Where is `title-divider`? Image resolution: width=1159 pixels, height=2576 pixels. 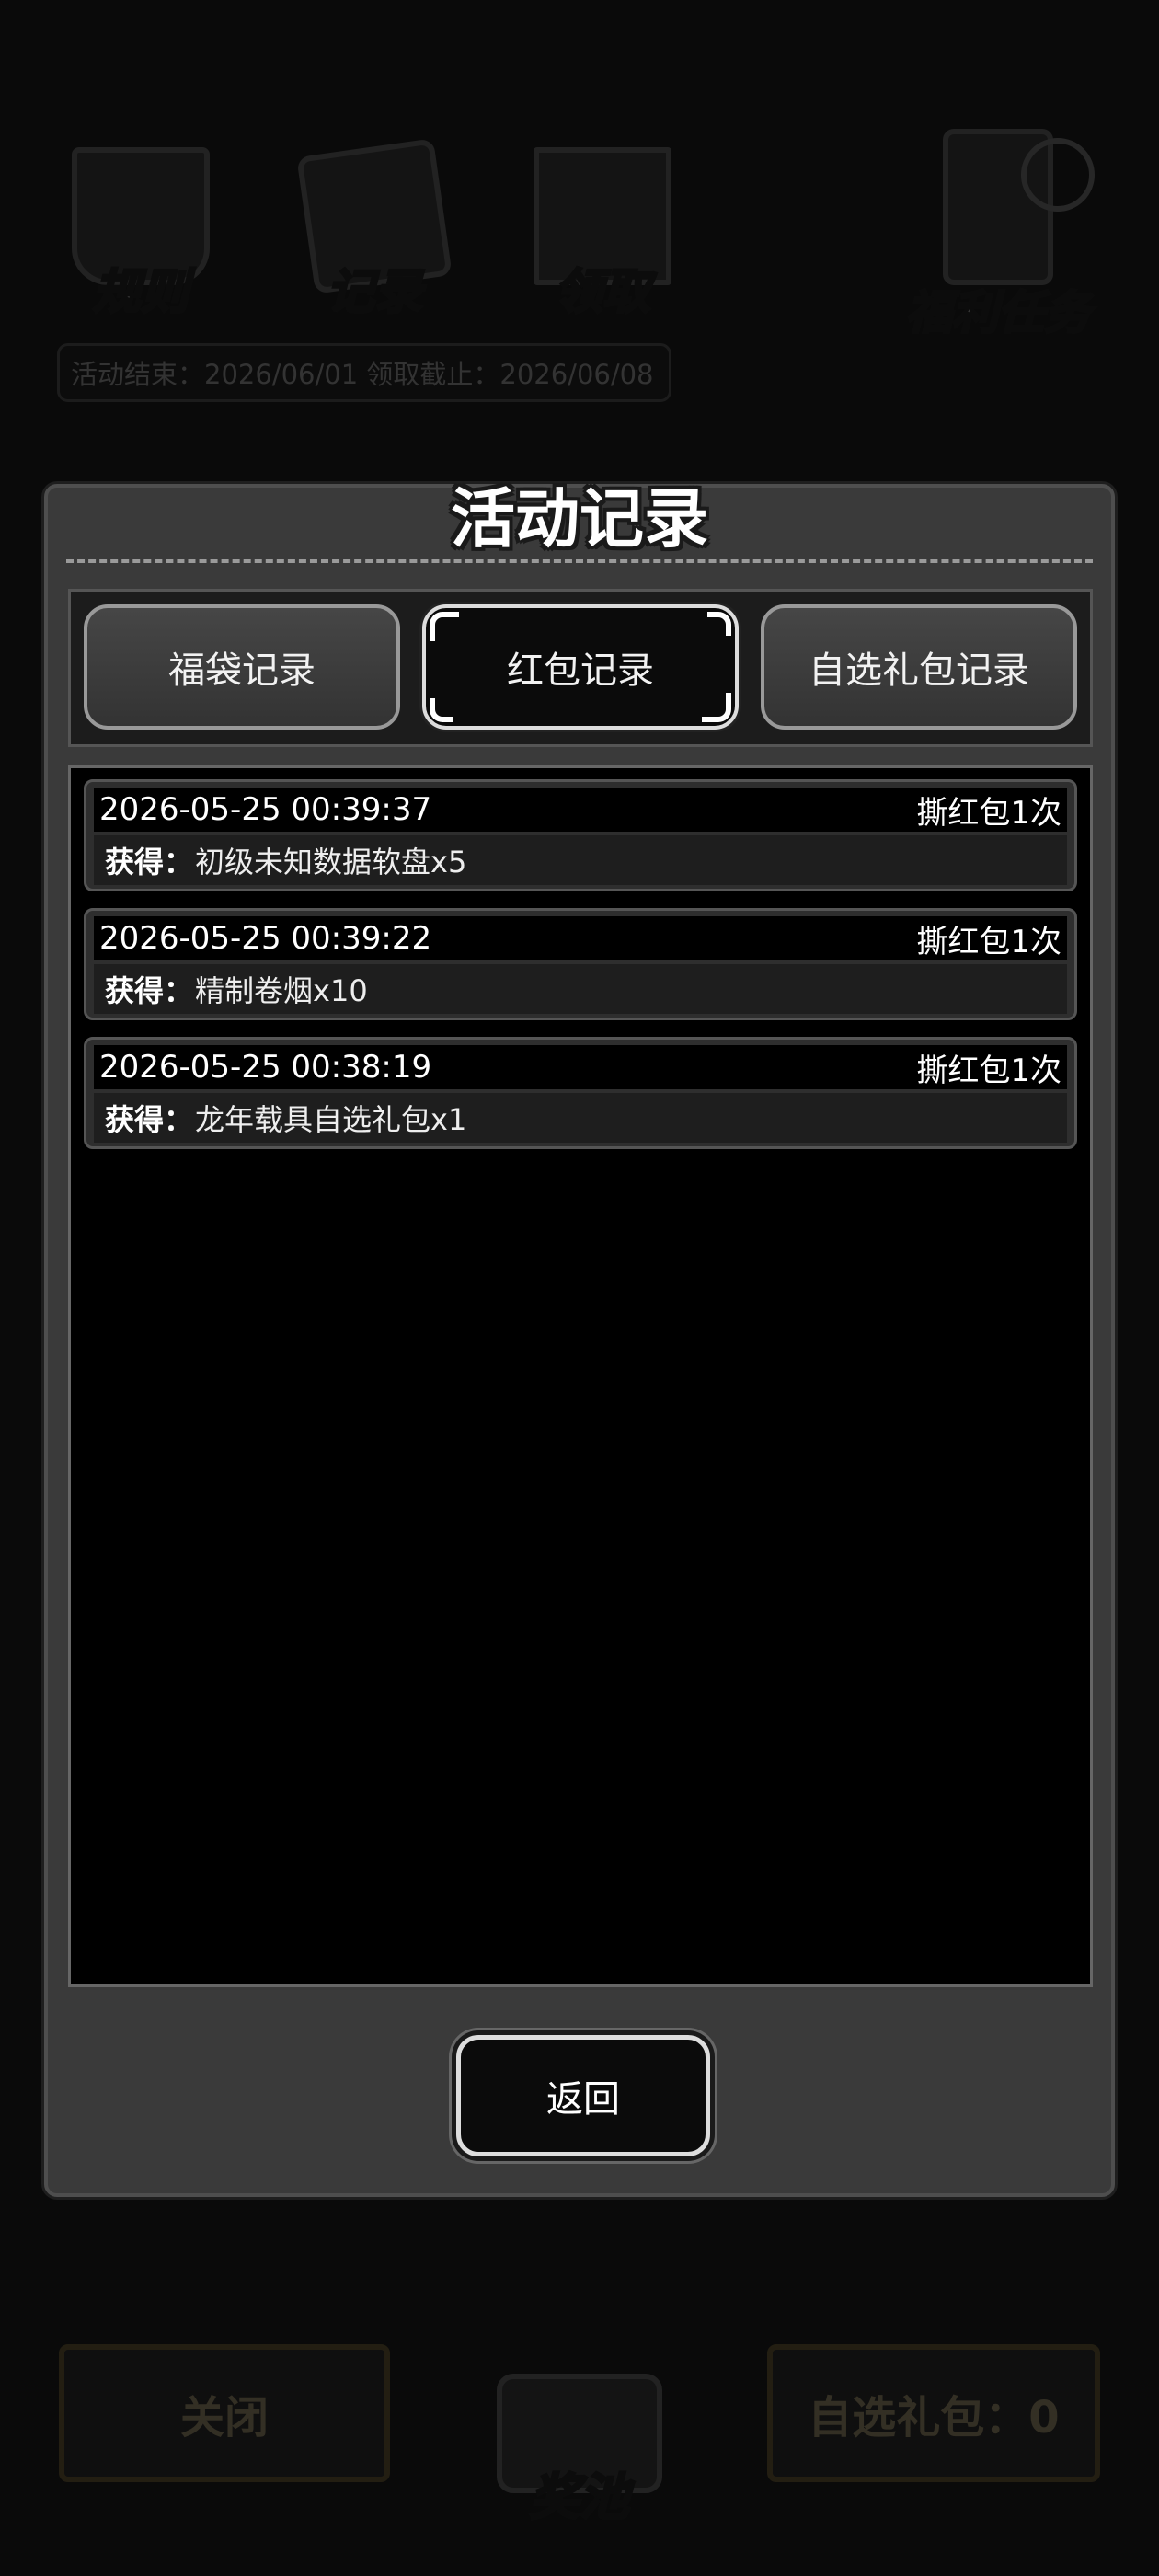 title-divider is located at coordinates (579, 561).